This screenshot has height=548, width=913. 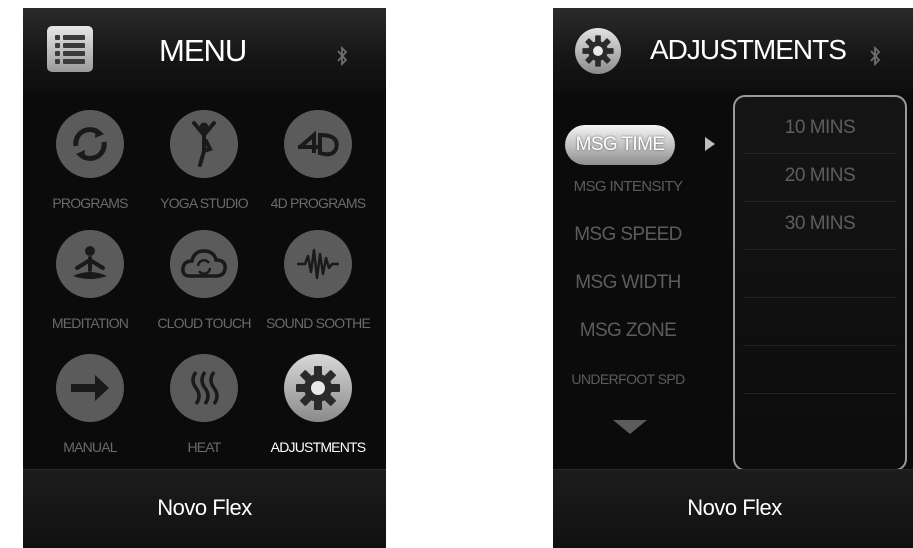 I want to click on menu-item-label: ADJUSTMENTS, so click(x=318, y=447).